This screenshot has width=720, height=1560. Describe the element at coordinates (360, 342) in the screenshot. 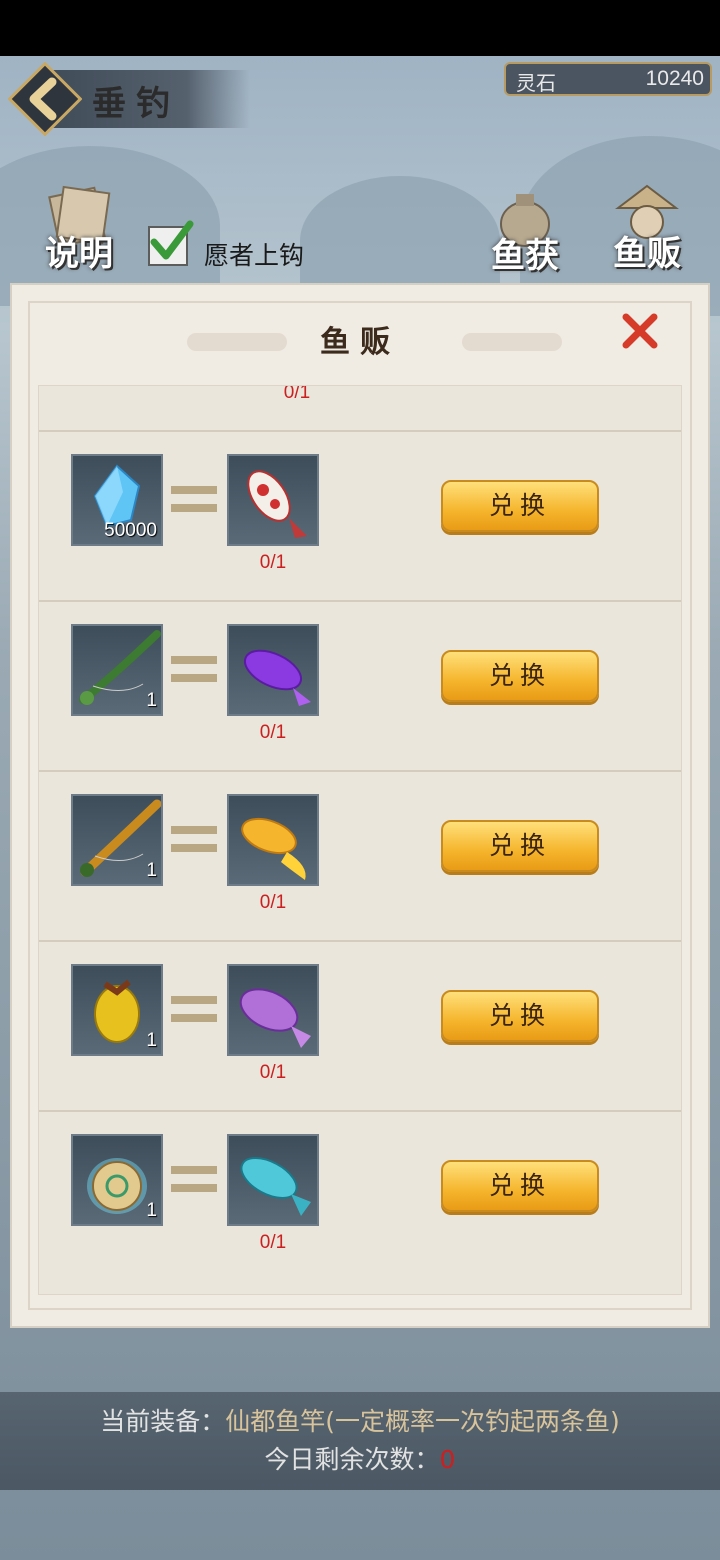

I see `dialog-title: 鱼贩` at that location.